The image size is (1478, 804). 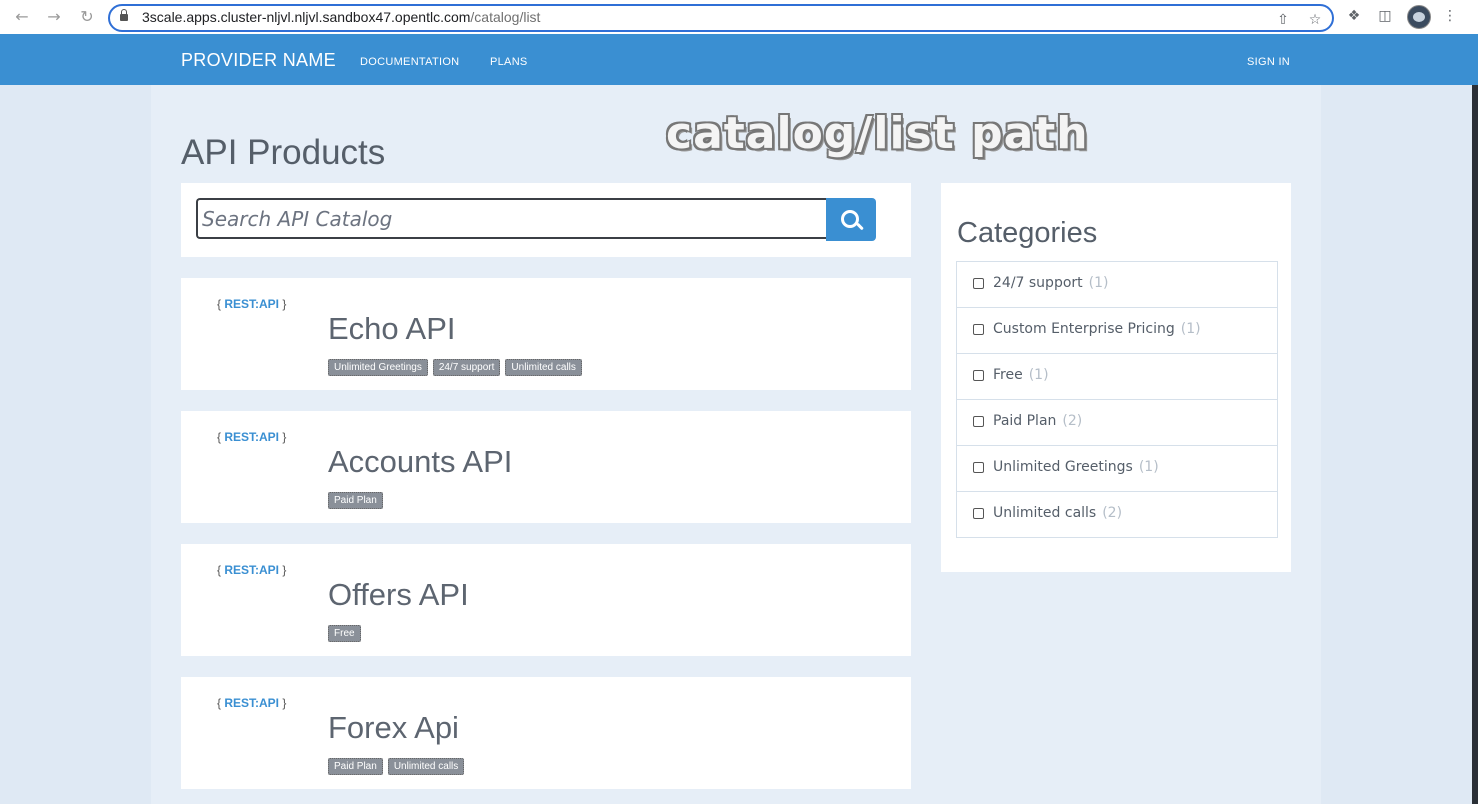 I want to click on category-item: Free (1), so click(x=1117, y=377).